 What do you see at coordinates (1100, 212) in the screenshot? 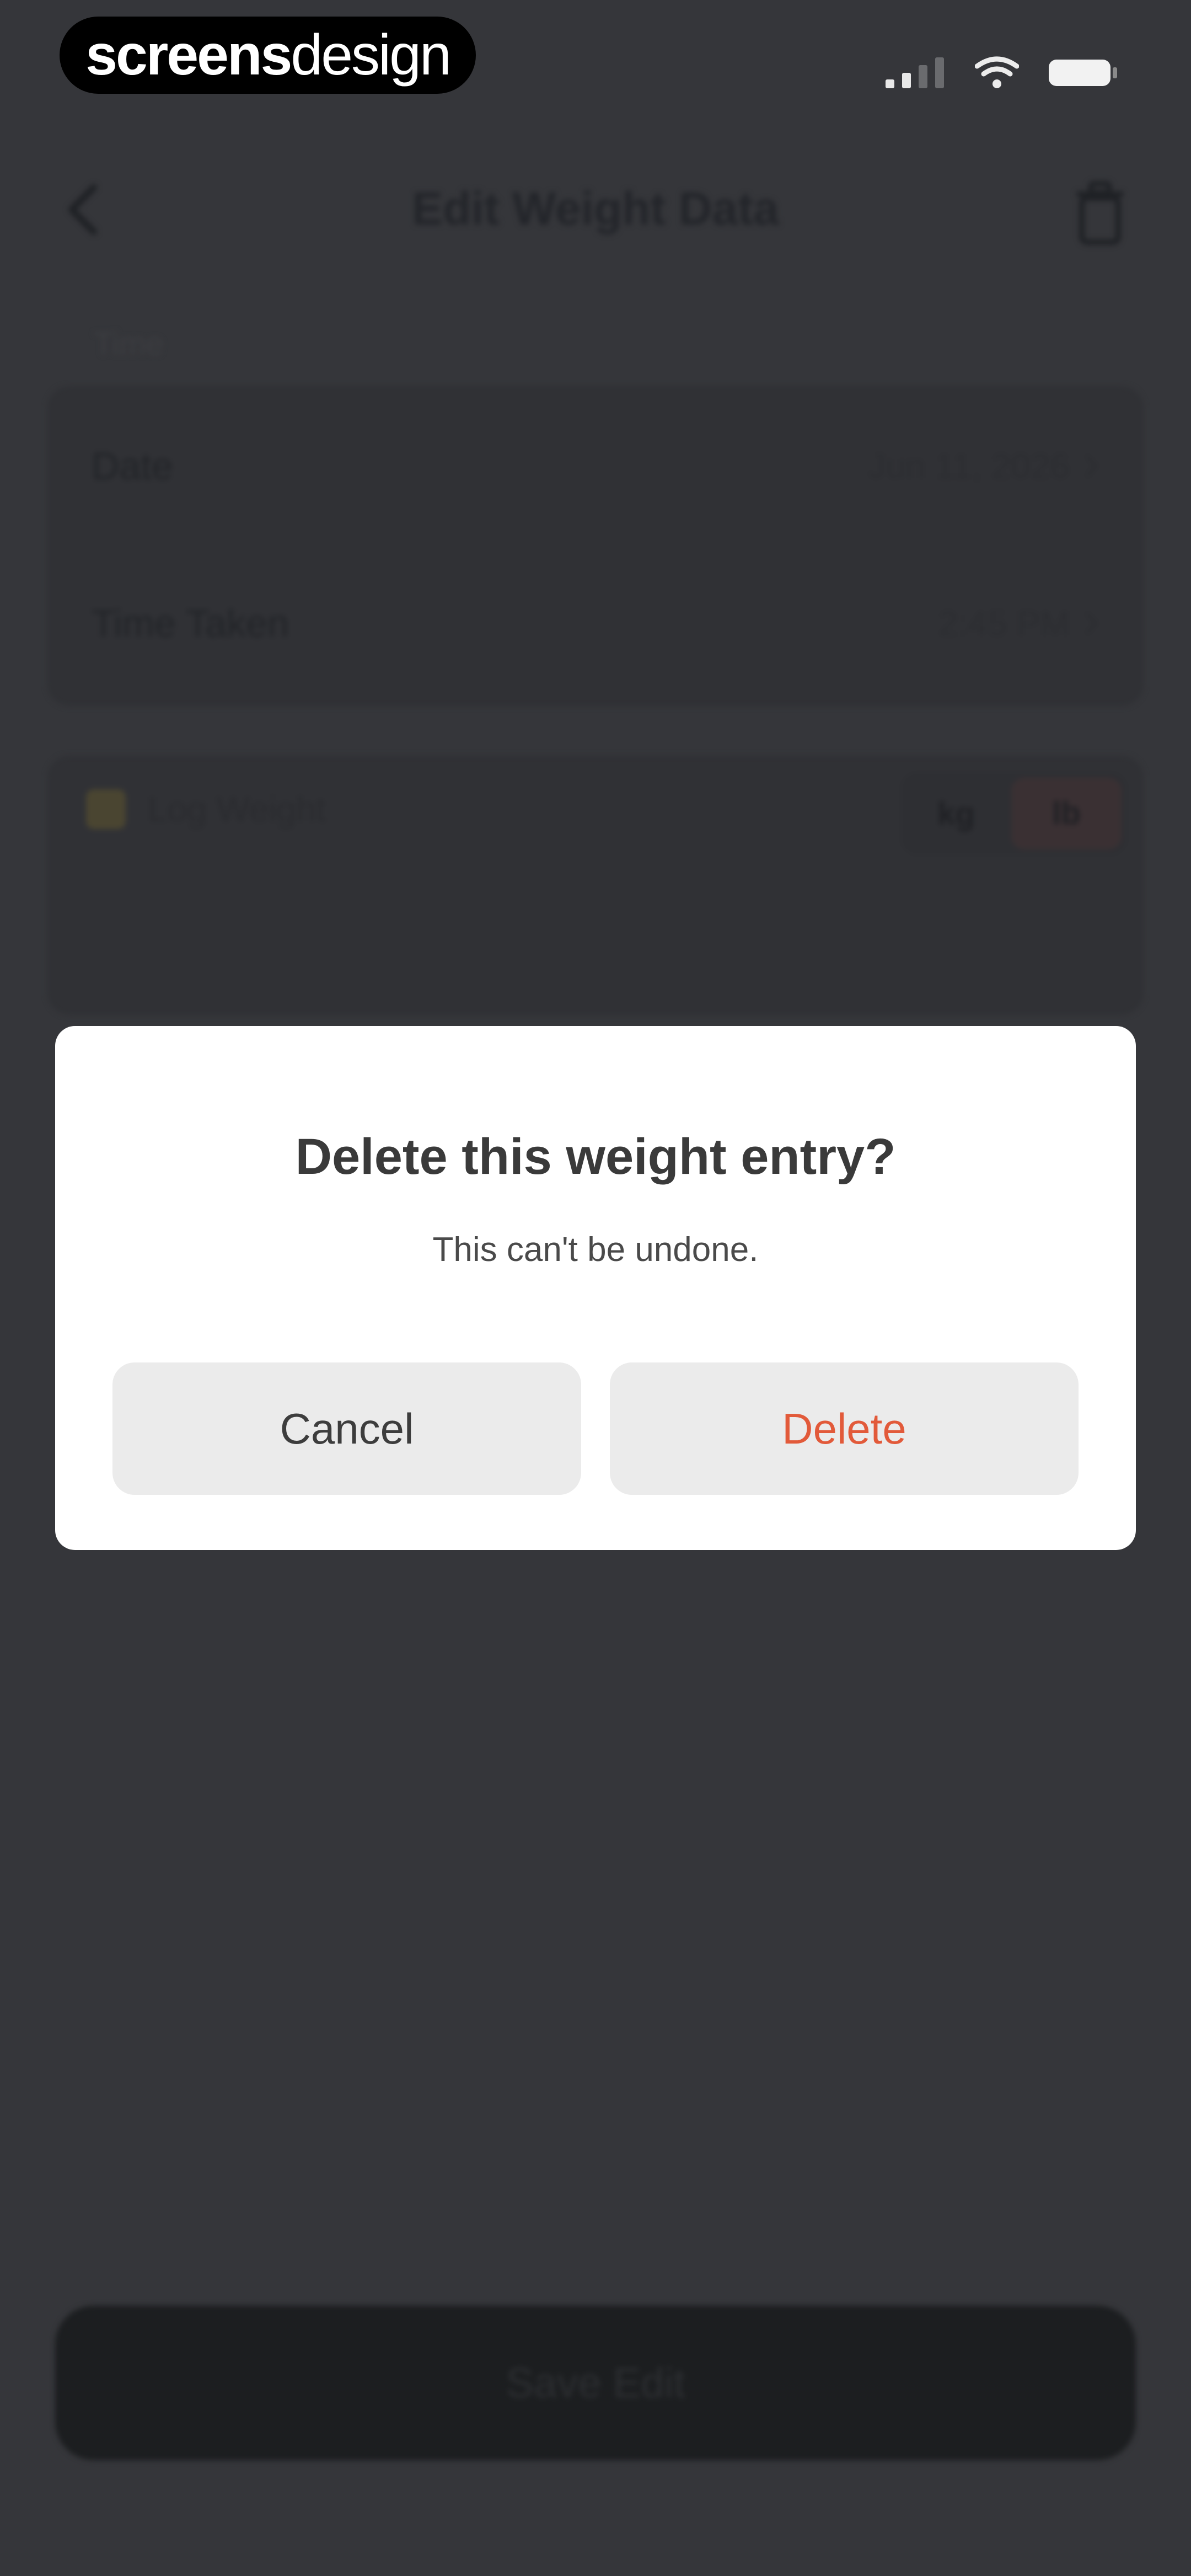
I see `trash-icon` at bounding box center [1100, 212].